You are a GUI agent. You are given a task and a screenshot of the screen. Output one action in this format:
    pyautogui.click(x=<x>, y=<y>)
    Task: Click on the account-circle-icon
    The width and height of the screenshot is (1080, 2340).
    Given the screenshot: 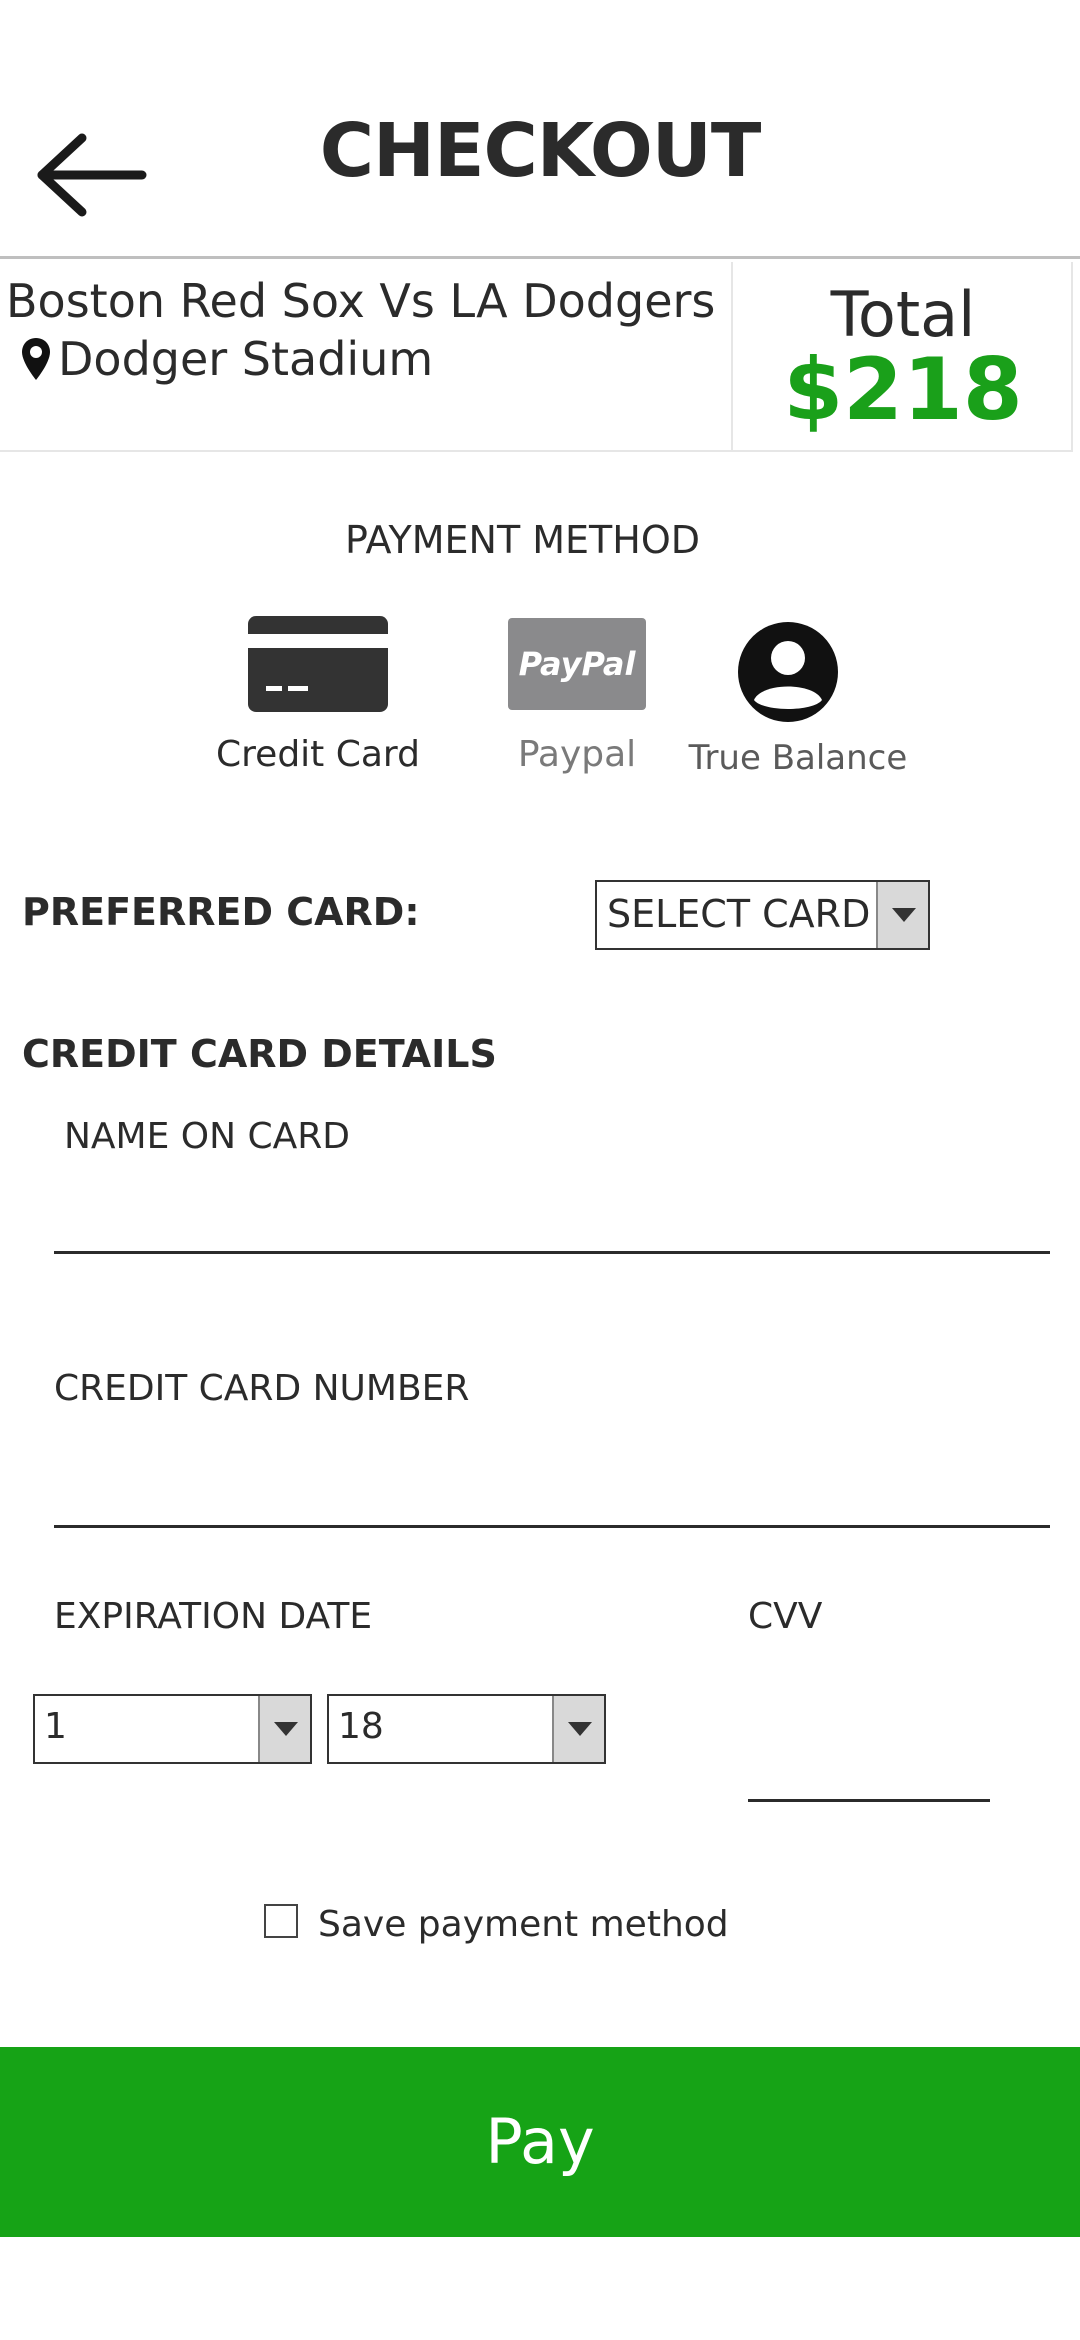 What is the action you would take?
    pyautogui.click(x=788, y=672)
    